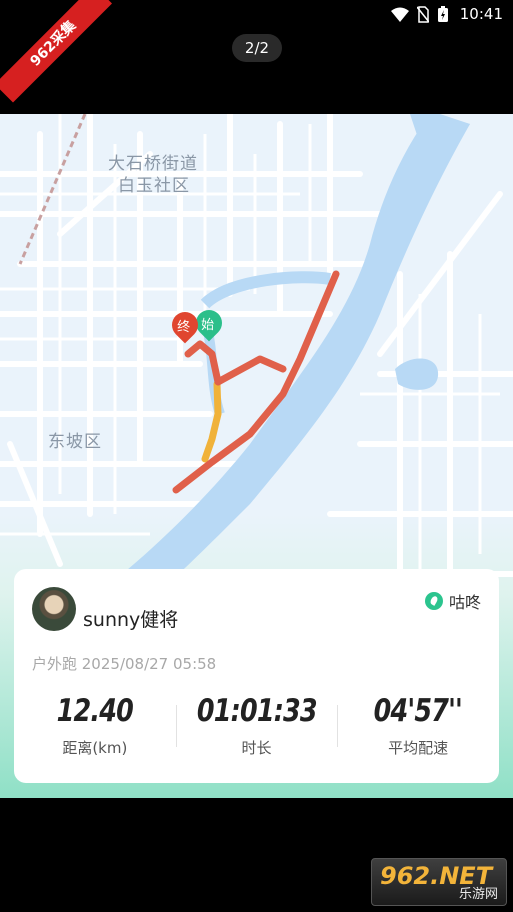 Image resolution: width=513 pixels, height=912 pixels. I want to click on stat-pace: 04'57'' 平均配速, so click(418, 731).